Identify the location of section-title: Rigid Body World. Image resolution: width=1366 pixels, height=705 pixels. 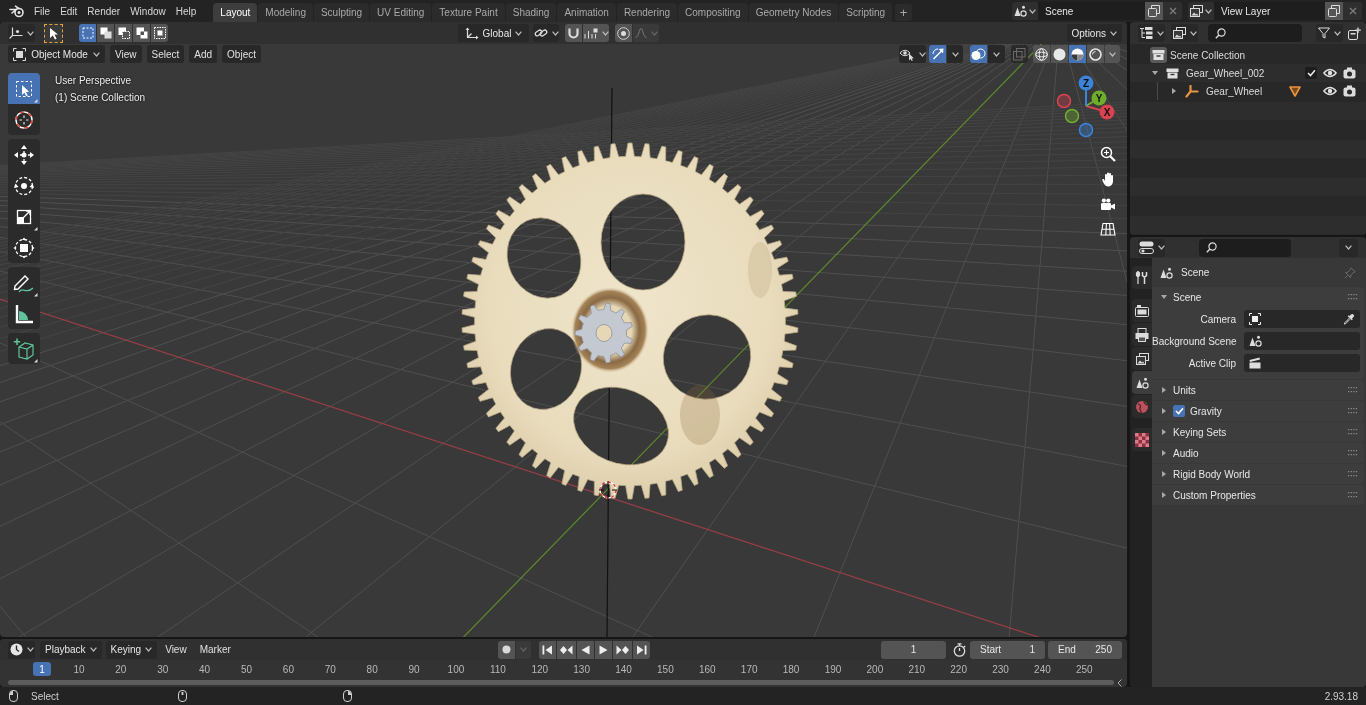
(1212, 474).